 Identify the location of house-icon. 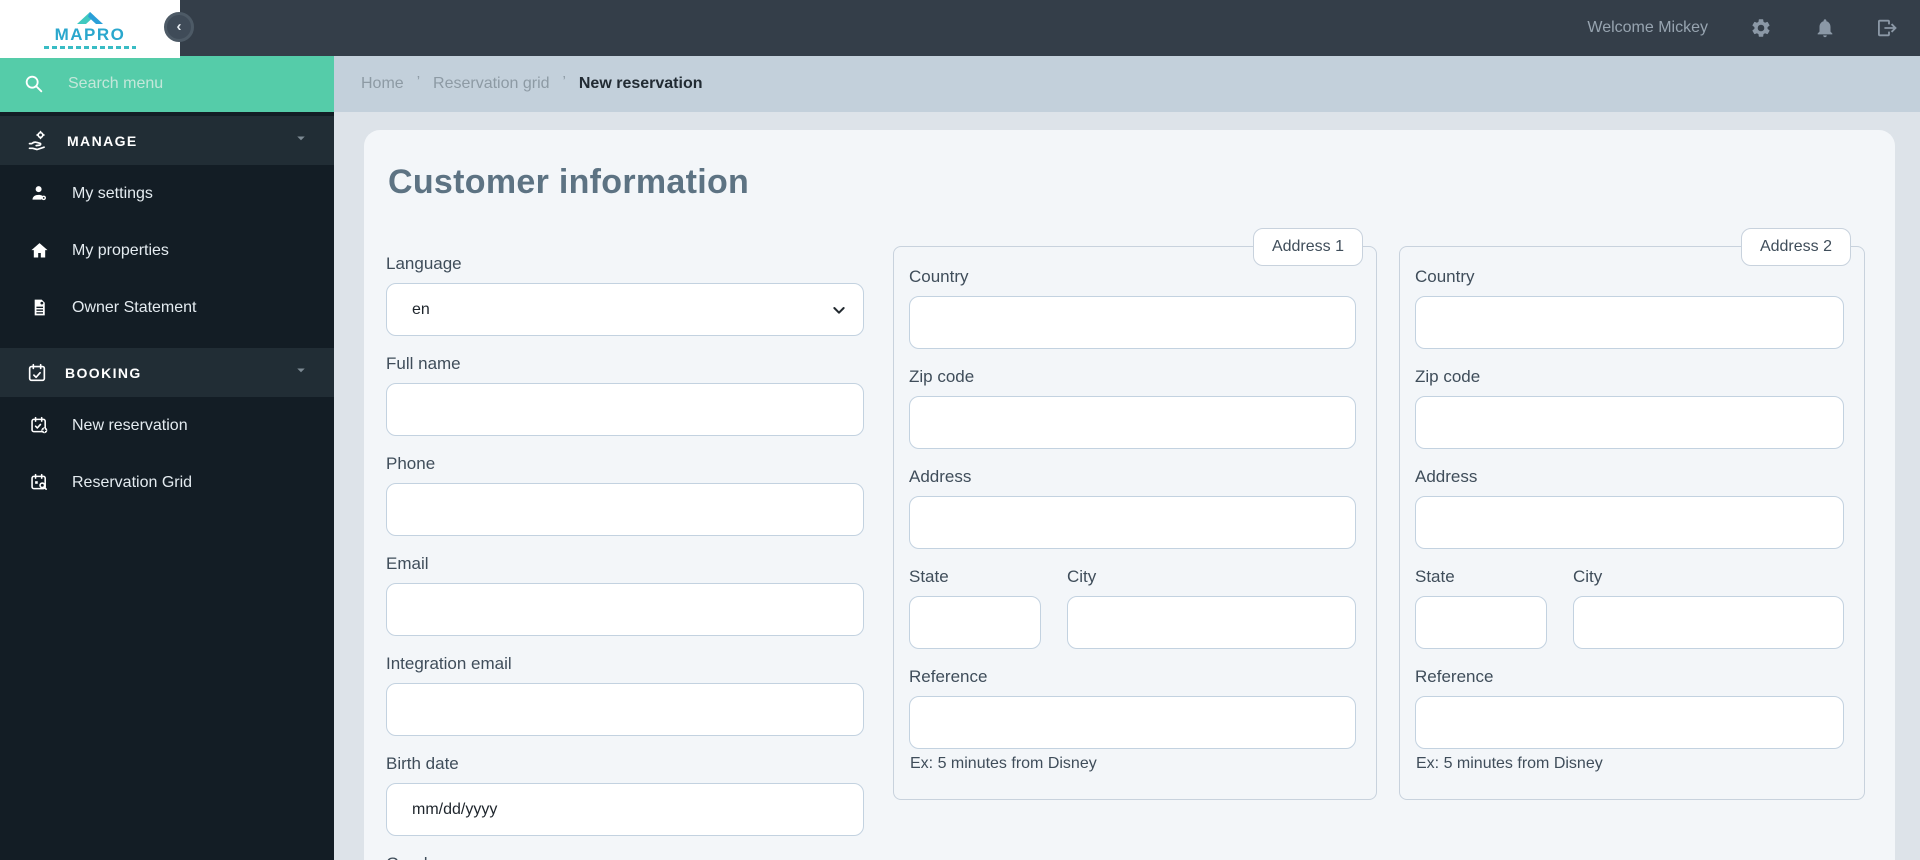
(39, 250).